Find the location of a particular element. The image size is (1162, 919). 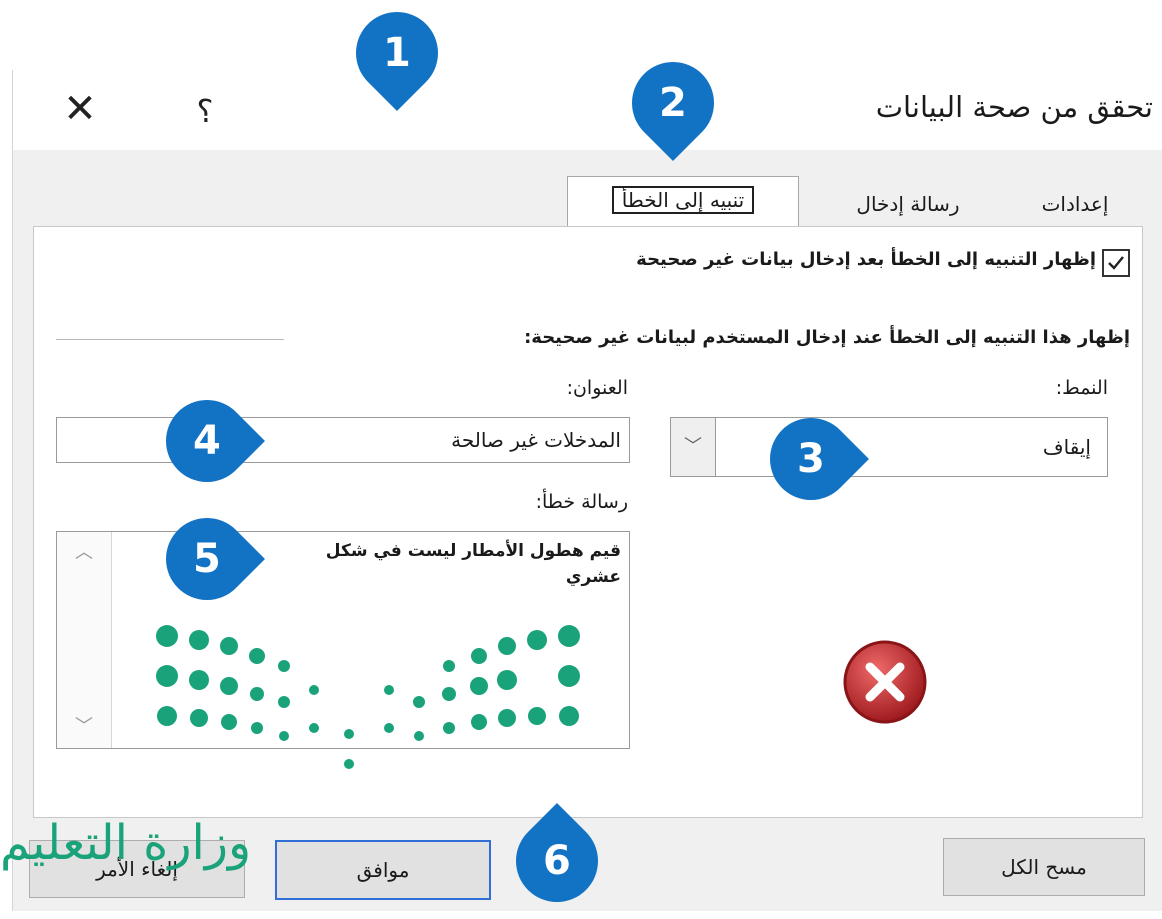

marker-5-label: 5 is located at coordinates (207, 559).